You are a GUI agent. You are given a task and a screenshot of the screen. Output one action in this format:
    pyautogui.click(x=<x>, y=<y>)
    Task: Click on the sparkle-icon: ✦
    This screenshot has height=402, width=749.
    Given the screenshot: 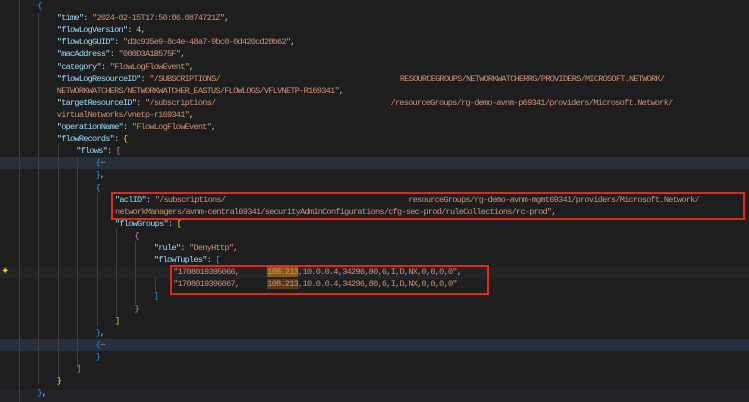 What is the action you would take?
    pyautogui.click(x=5, y=272)
    